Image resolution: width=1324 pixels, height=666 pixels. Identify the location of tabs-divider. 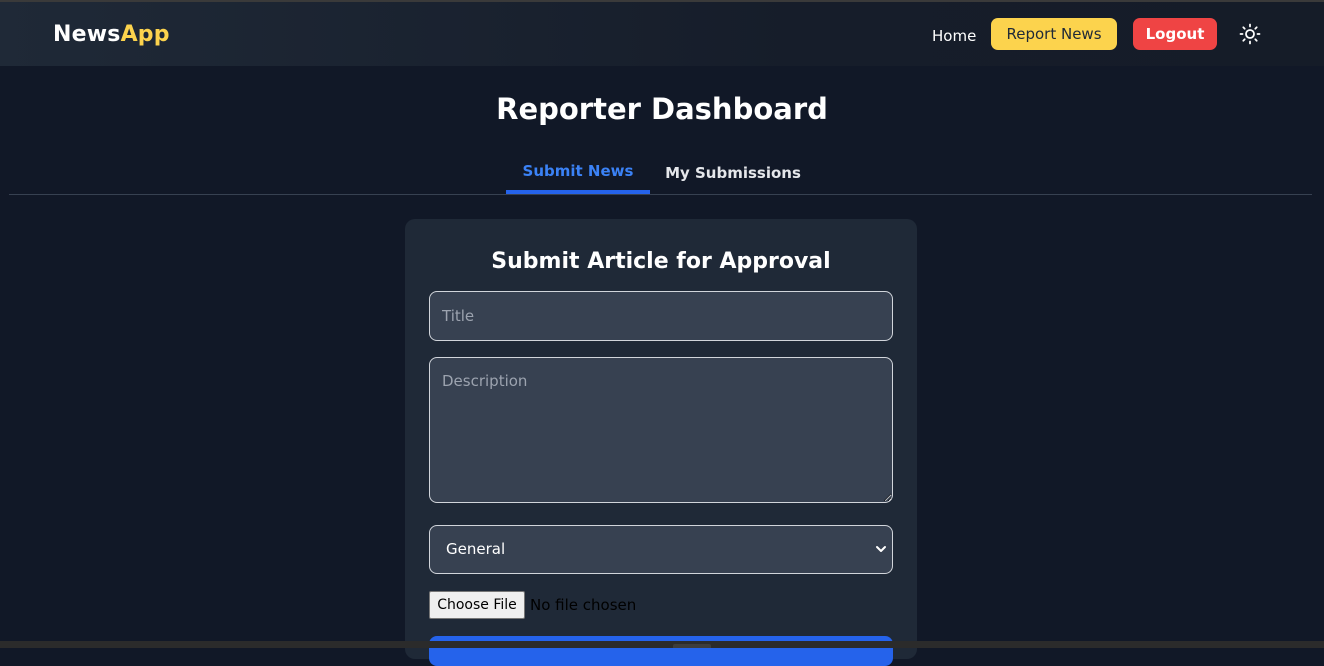
(660, 194).